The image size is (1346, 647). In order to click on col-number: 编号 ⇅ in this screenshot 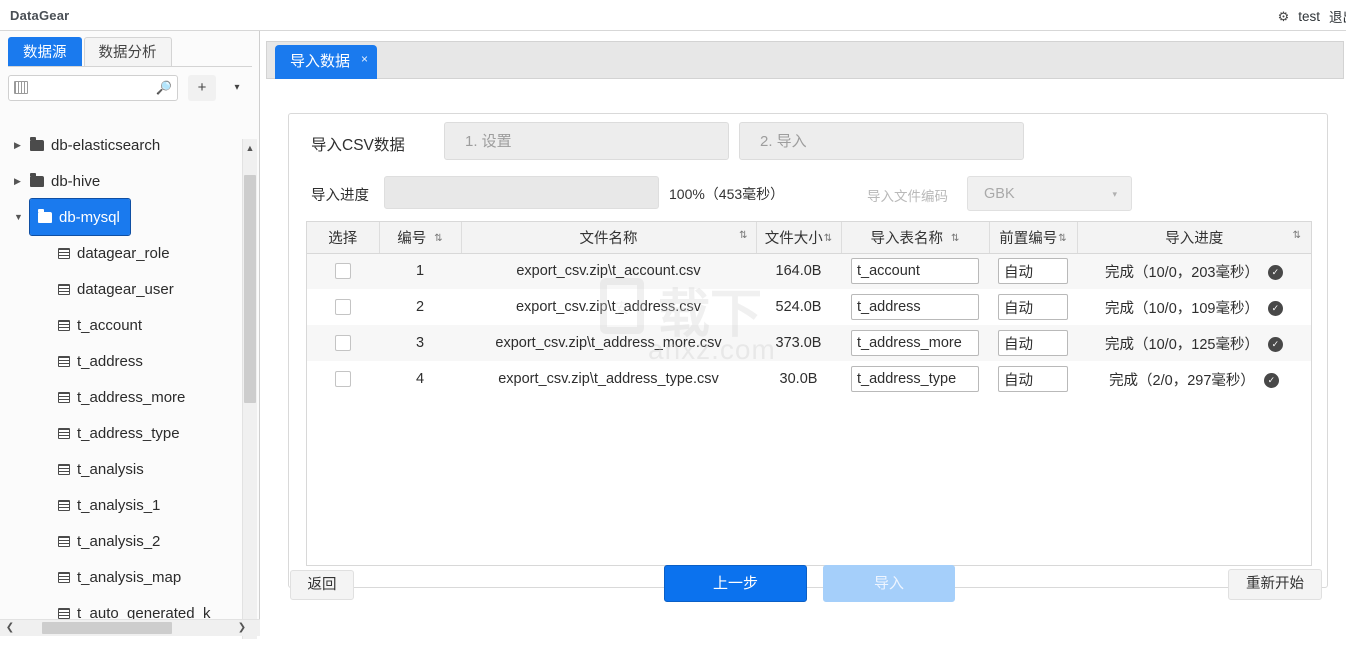, I will do `click(420, 238)`.